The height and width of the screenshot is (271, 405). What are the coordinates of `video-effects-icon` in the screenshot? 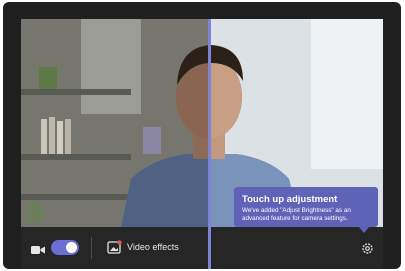 It's located at (114, 250).